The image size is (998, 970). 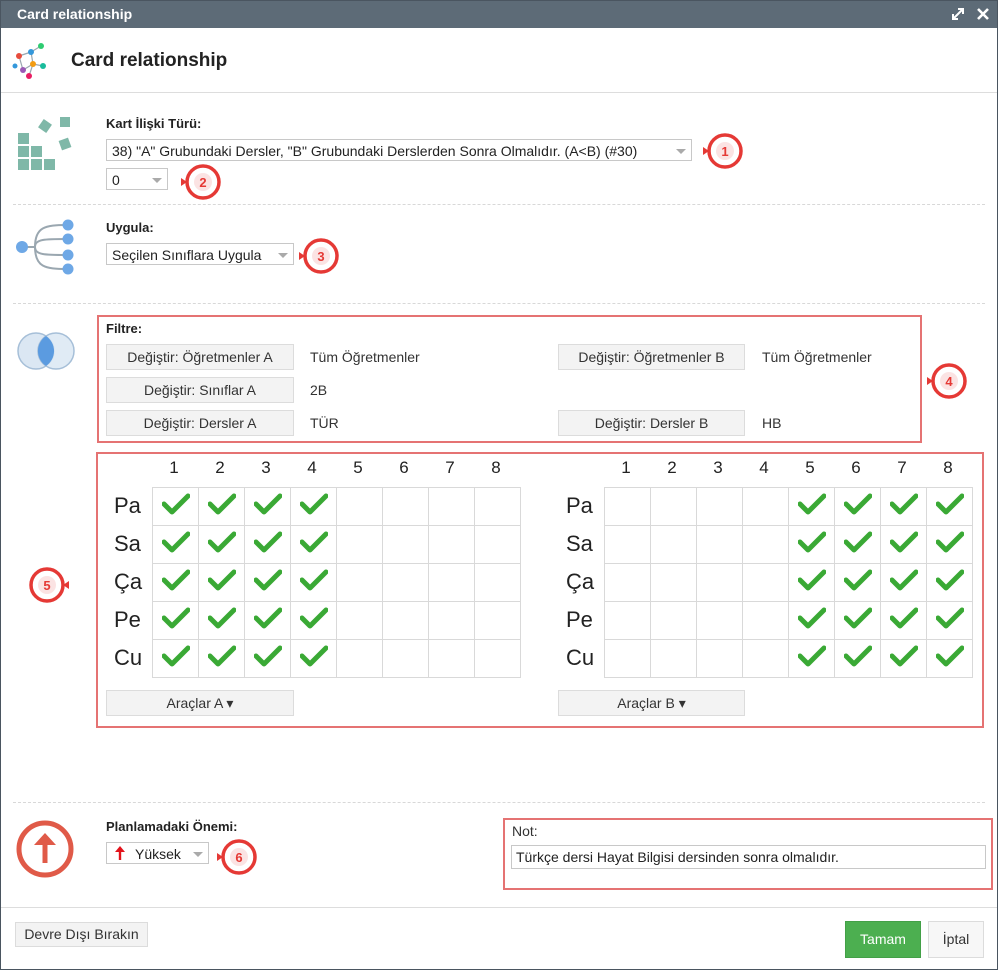 What do you see at coordinates (956, 939) in the screenshot?
I see `cancel-button: İptal` at bounding box center [956, 939].